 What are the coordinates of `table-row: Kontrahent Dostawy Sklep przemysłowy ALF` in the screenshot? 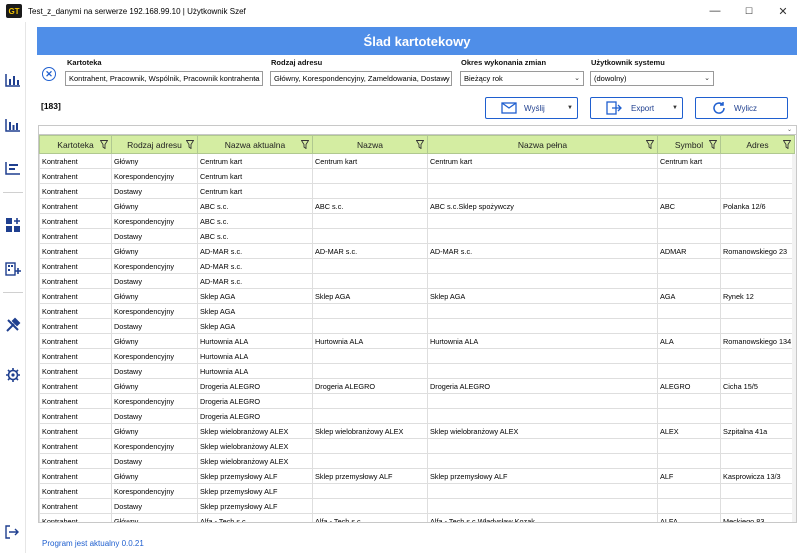 It's located at (417, 506).